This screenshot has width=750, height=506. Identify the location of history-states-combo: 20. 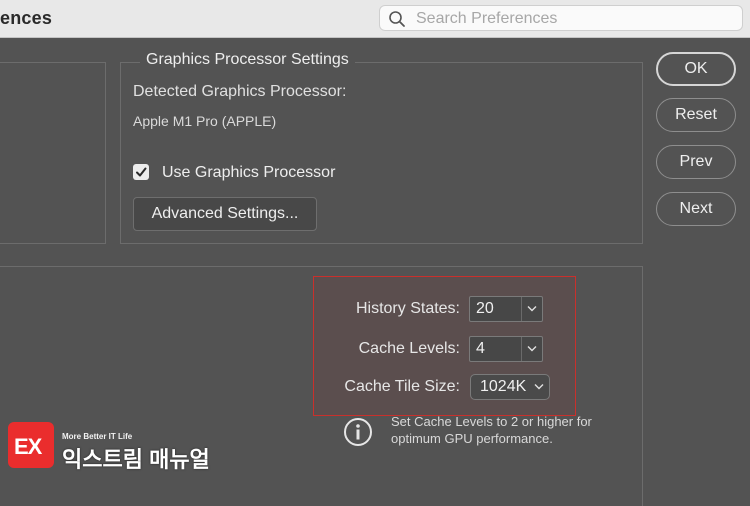
(506, 309).